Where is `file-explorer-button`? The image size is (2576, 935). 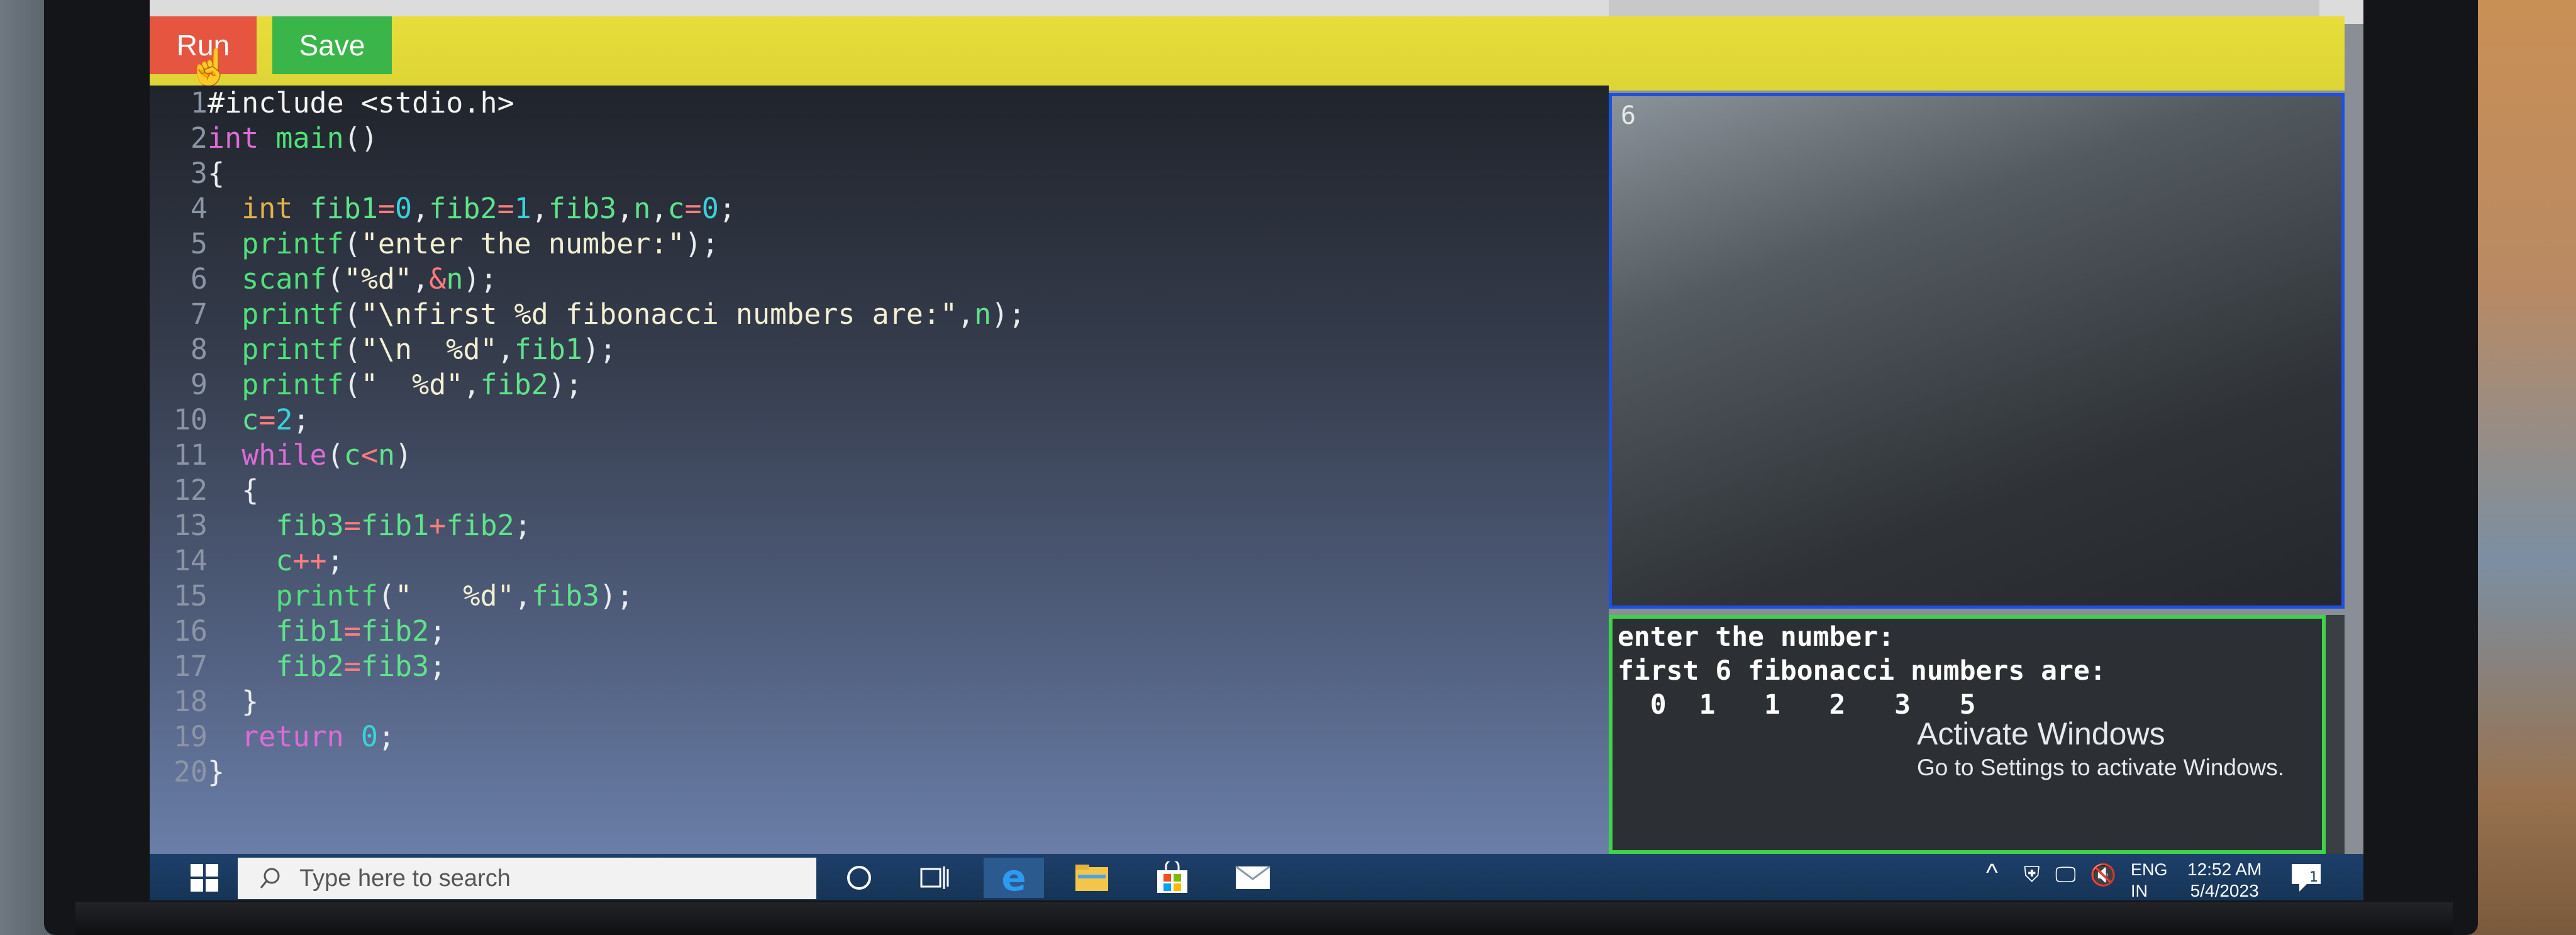 file-explorer-button is located at coordinates (1092, 878).